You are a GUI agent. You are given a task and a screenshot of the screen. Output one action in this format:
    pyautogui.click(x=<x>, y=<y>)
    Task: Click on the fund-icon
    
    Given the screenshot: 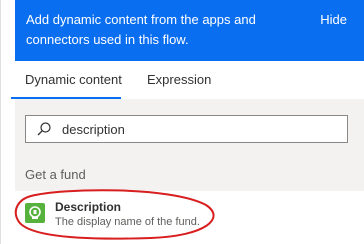 What is the action you would take?
    pyautogui.click(x=35, y=212)
    